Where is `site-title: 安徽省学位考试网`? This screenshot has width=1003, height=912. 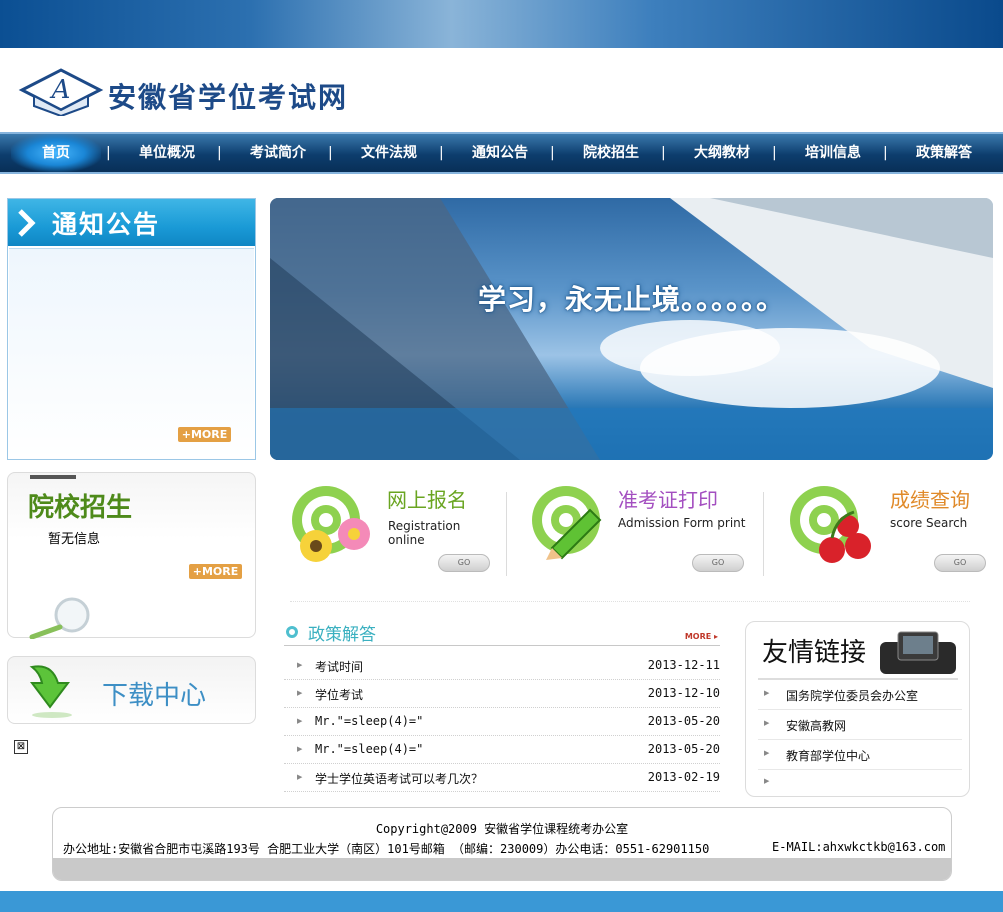
site-title: 安徽省学位考试网 is located at coordinates (228, 97).